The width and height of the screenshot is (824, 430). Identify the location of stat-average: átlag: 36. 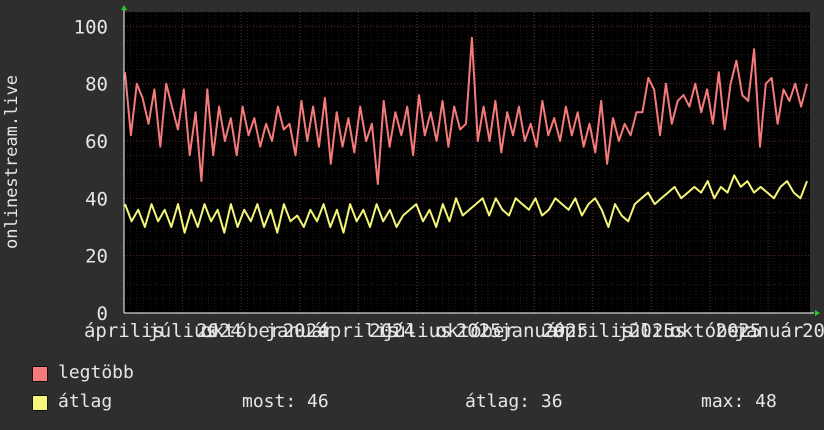
(514, 401).